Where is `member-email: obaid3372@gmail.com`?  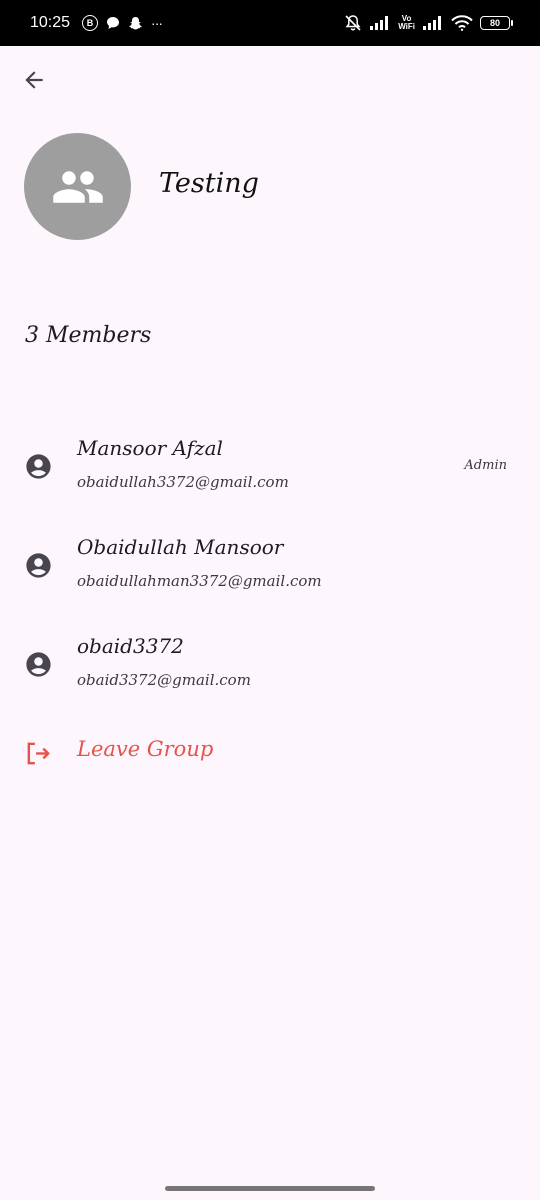
member-email: obaid3372@gmail.com is located at coordinates (164, 680).